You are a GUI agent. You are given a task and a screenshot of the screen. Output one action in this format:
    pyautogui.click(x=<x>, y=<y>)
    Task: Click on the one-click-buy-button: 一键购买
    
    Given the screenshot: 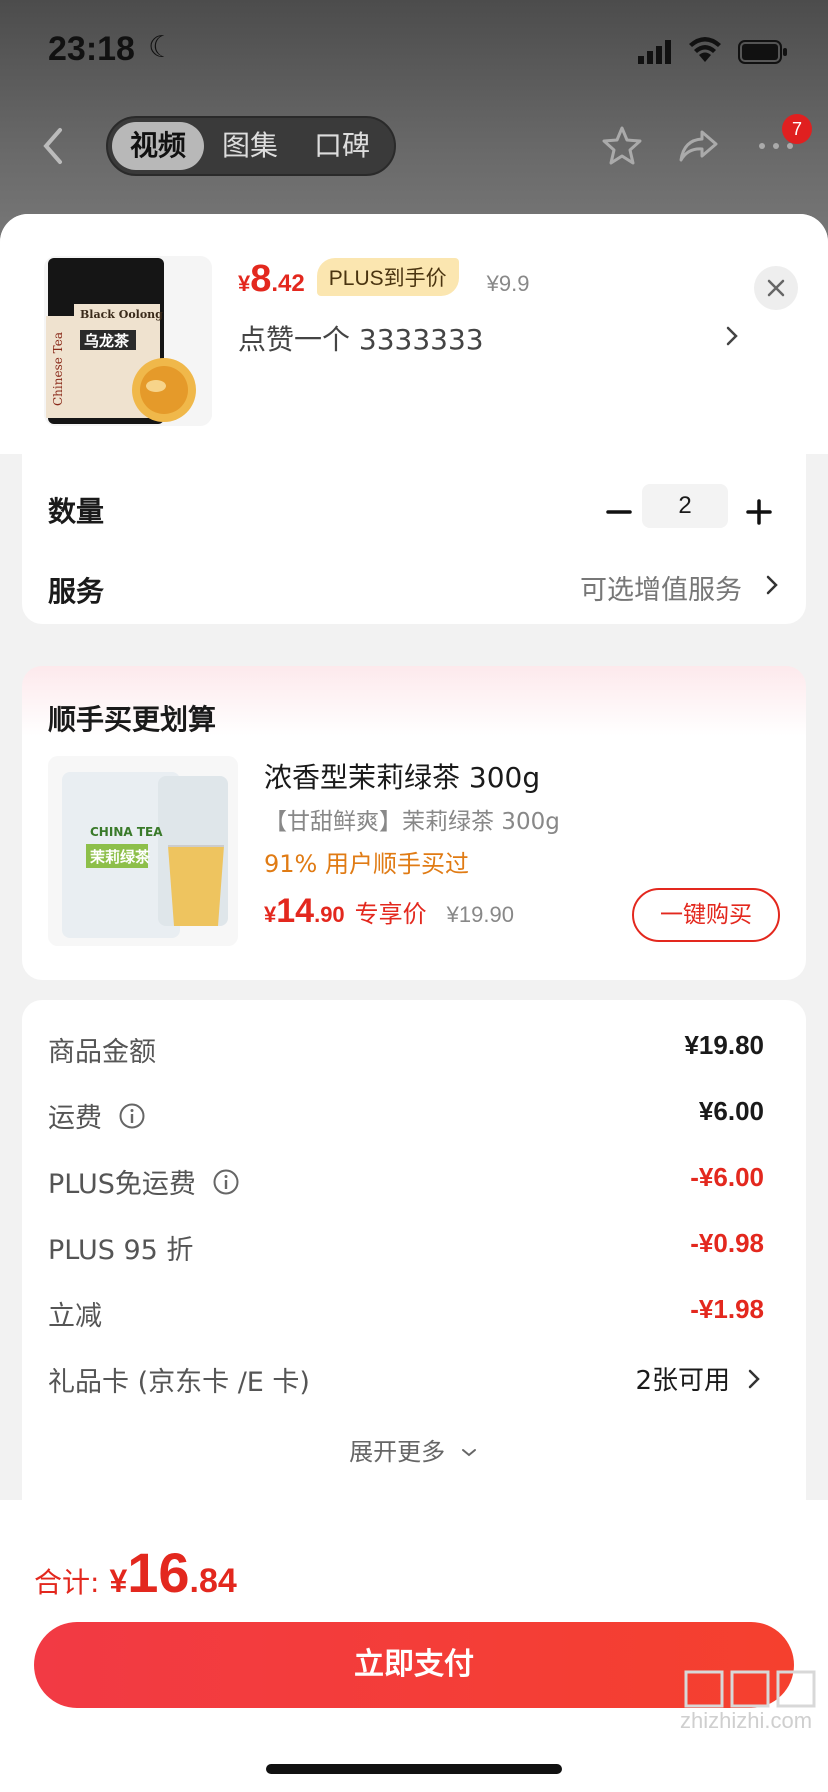 What is the action you would take?
    pyautogui.click(x=706, y=915)
    